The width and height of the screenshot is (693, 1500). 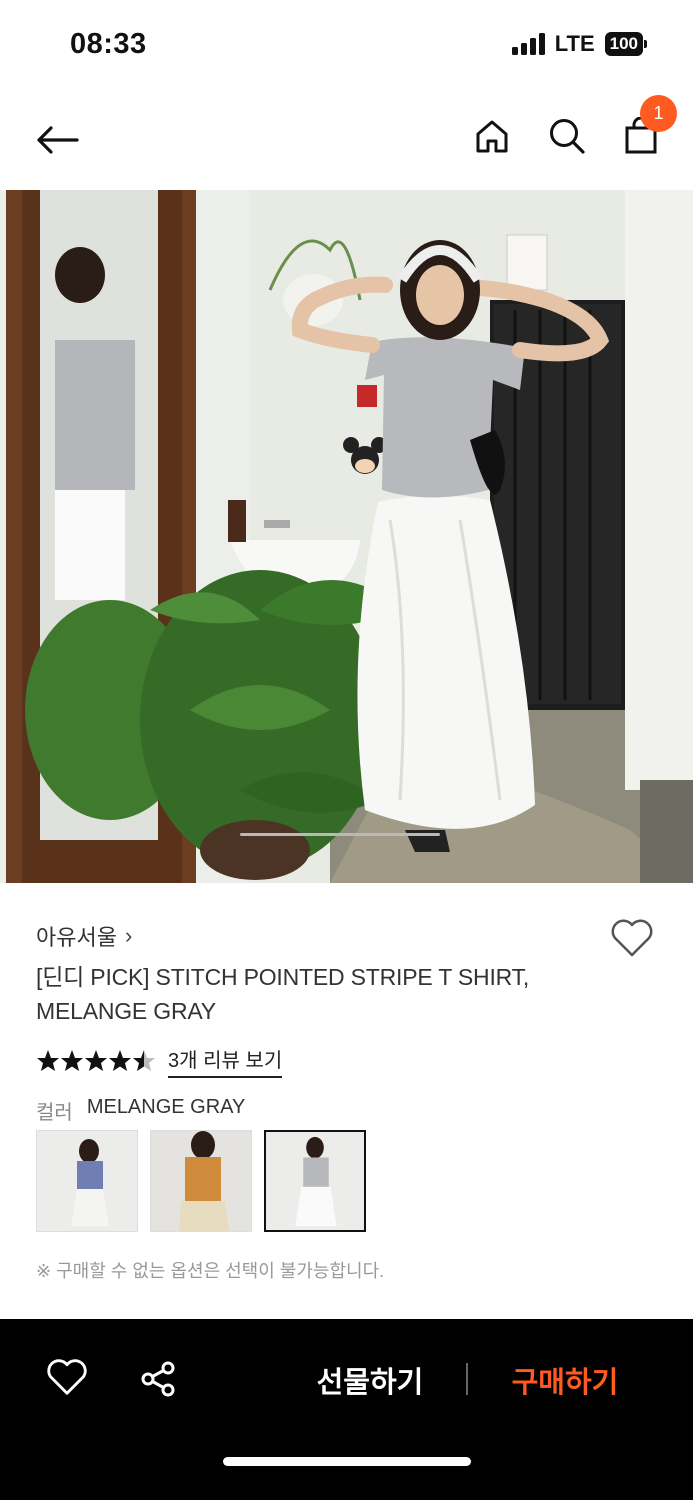 I want to click on status-time: 08:33, so click(x=108, y=44).